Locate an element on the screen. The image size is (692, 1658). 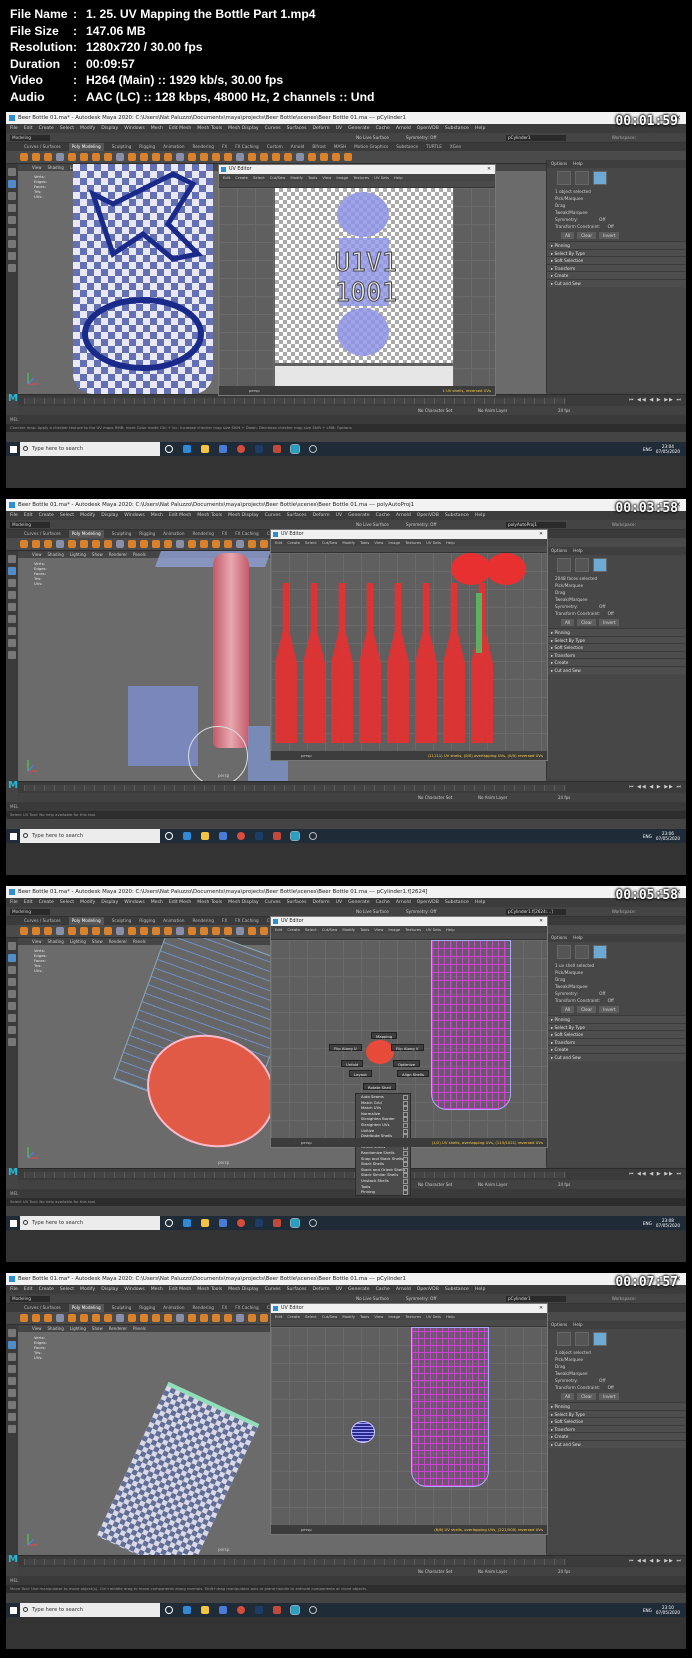
close-icon: ✕ is located at coordinates (541, 534).